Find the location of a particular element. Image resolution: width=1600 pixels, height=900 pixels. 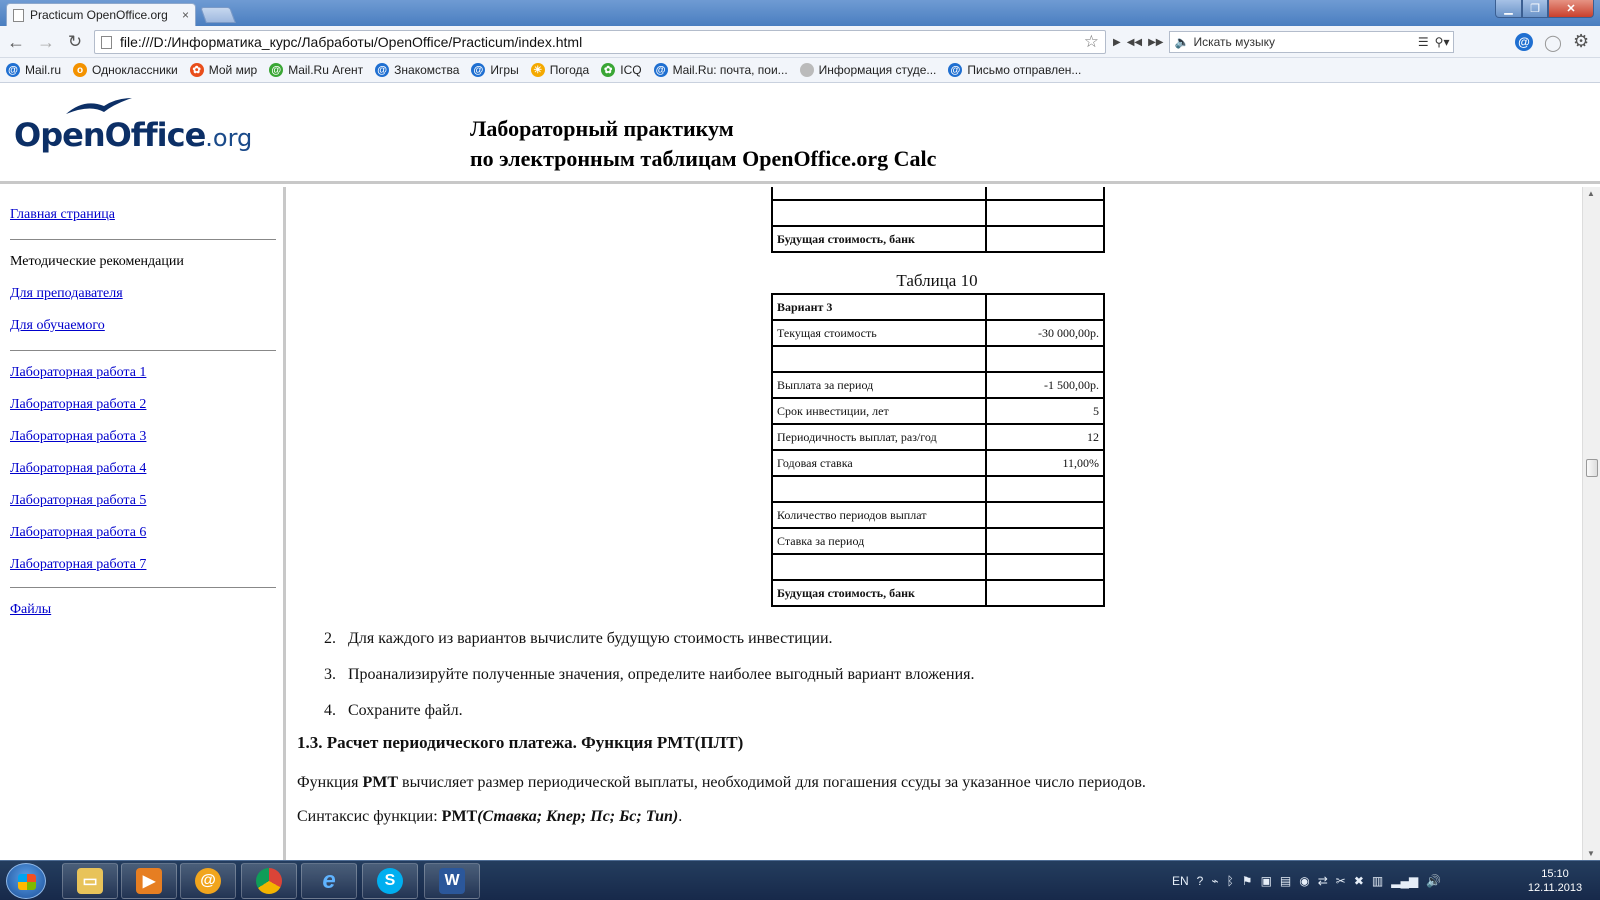

openoffice-logo: OpenOffice.org is located at coordinates (133, 131).